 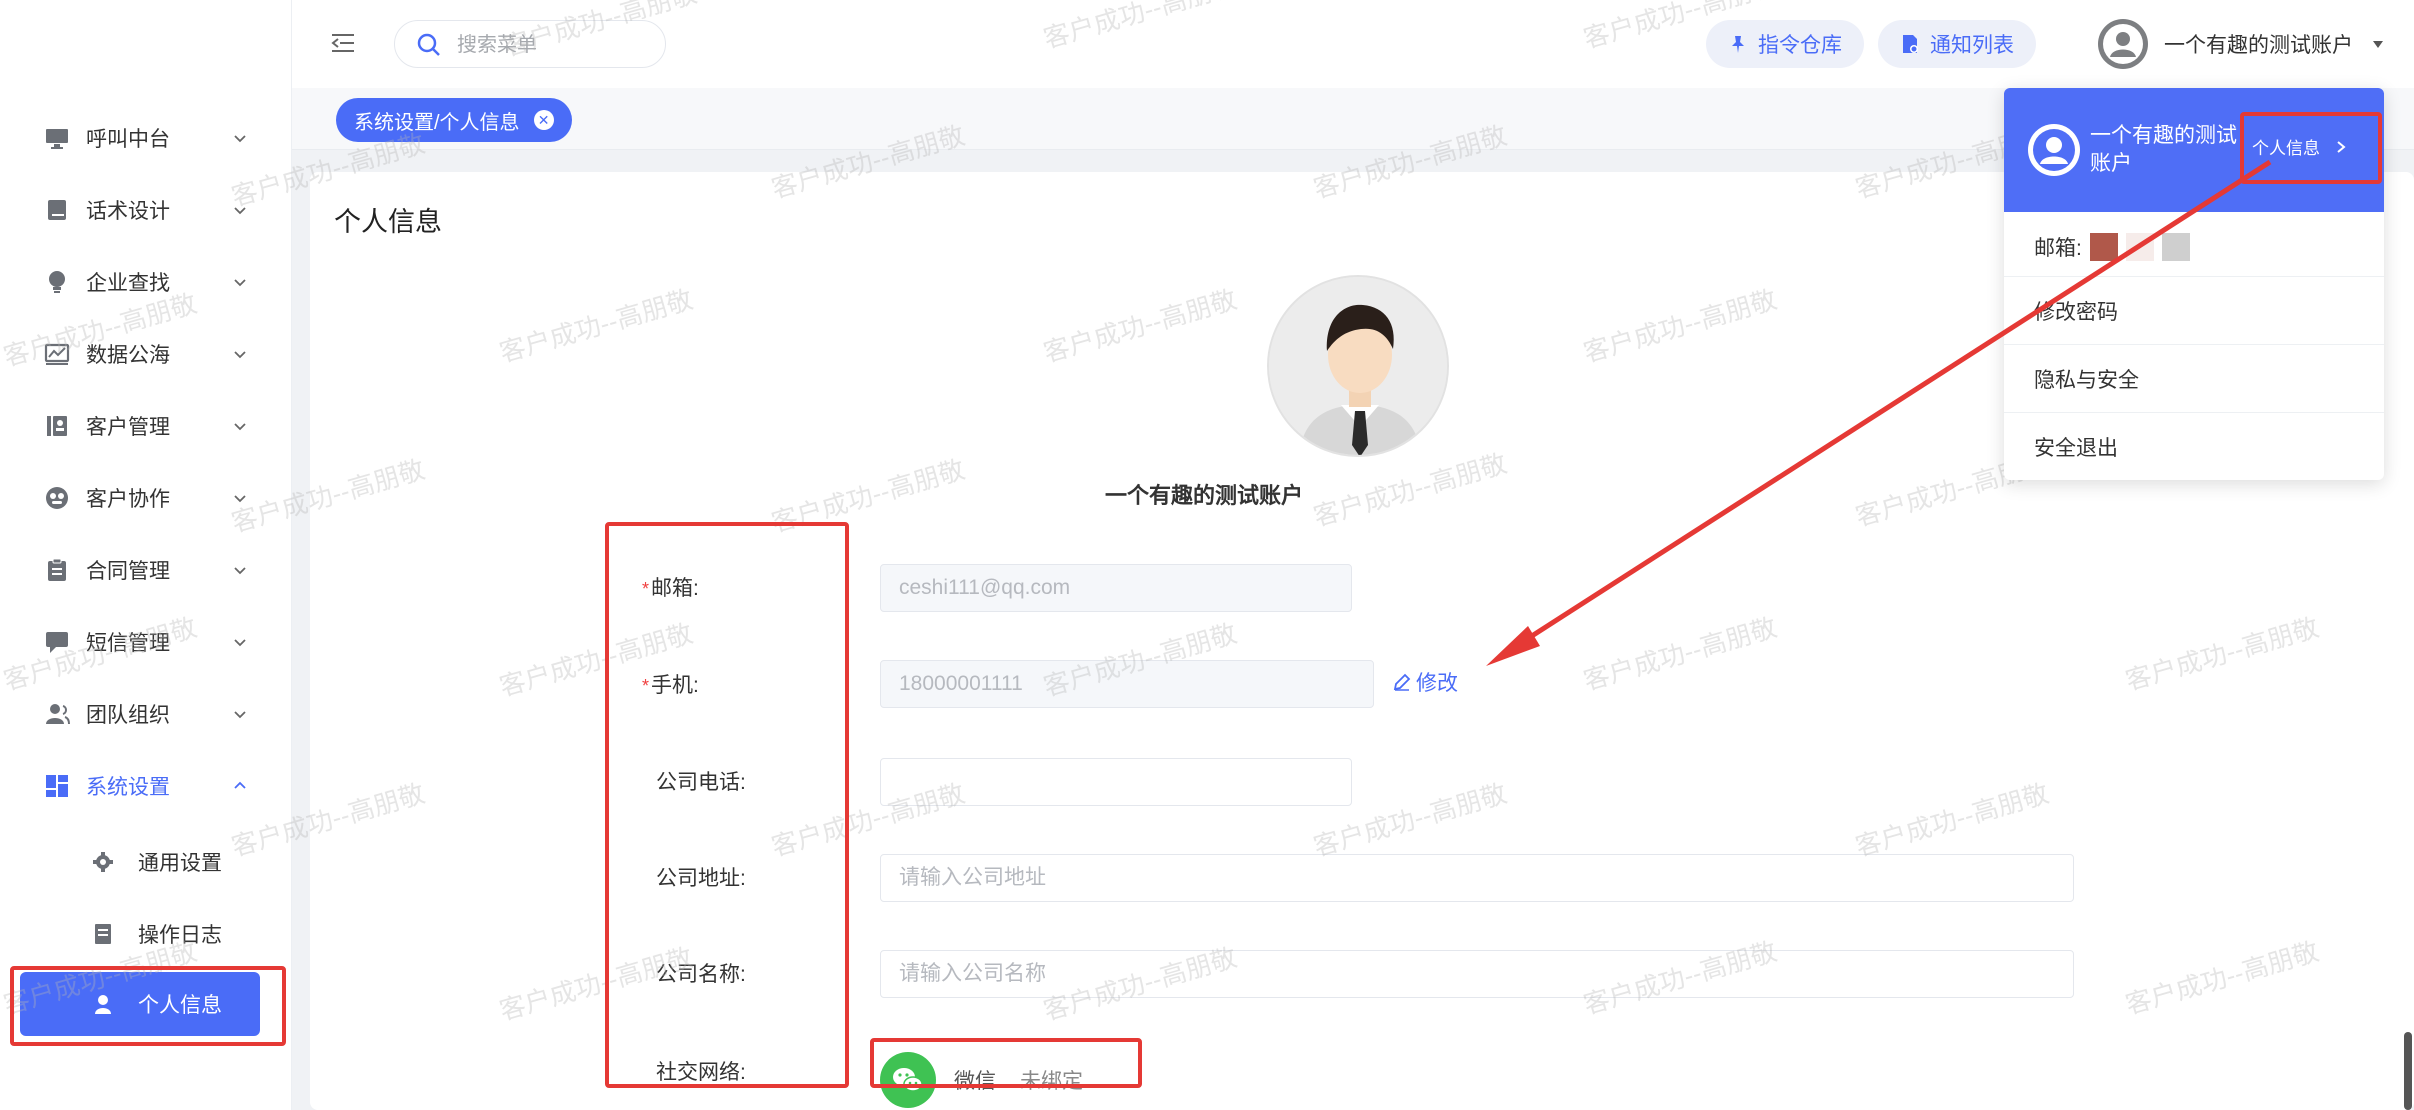 I want to click on chart-area-icon, so click(x=57, y=354).